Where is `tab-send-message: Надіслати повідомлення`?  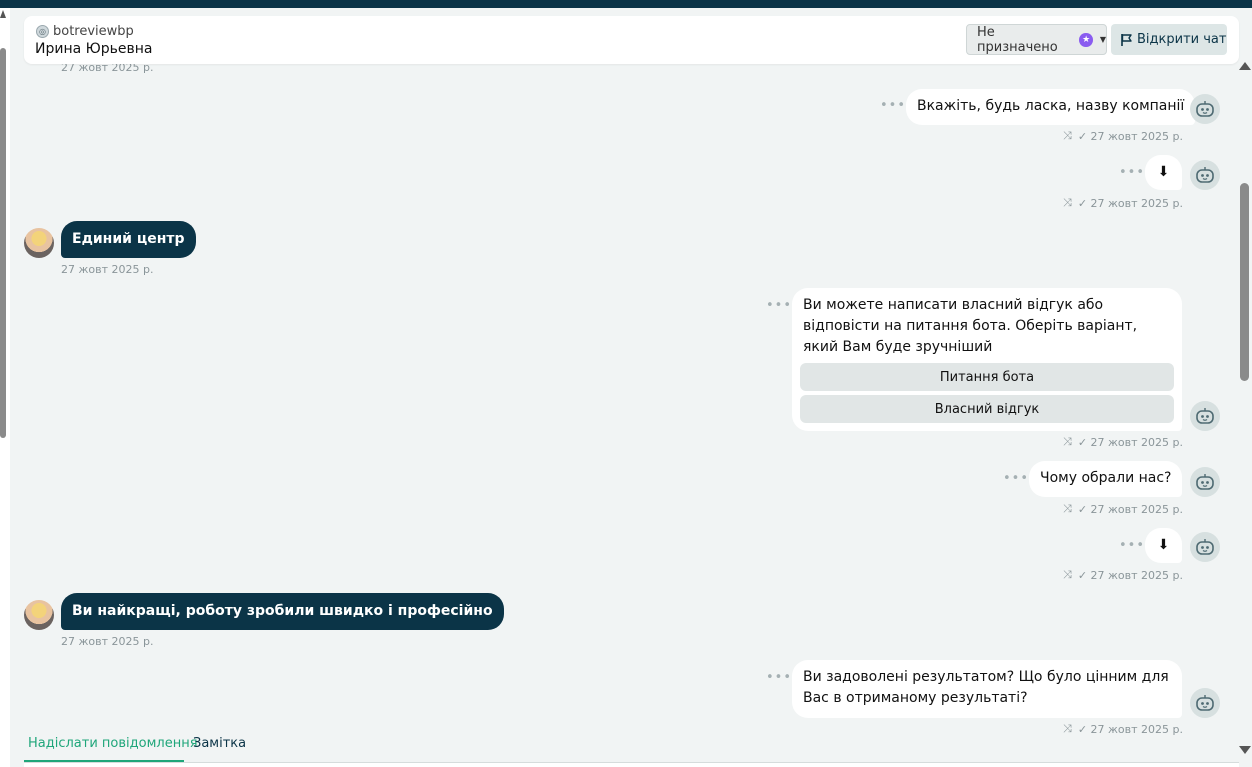 tab-send-message: Надіслати повідомлення is located at coordinates (113, 743).